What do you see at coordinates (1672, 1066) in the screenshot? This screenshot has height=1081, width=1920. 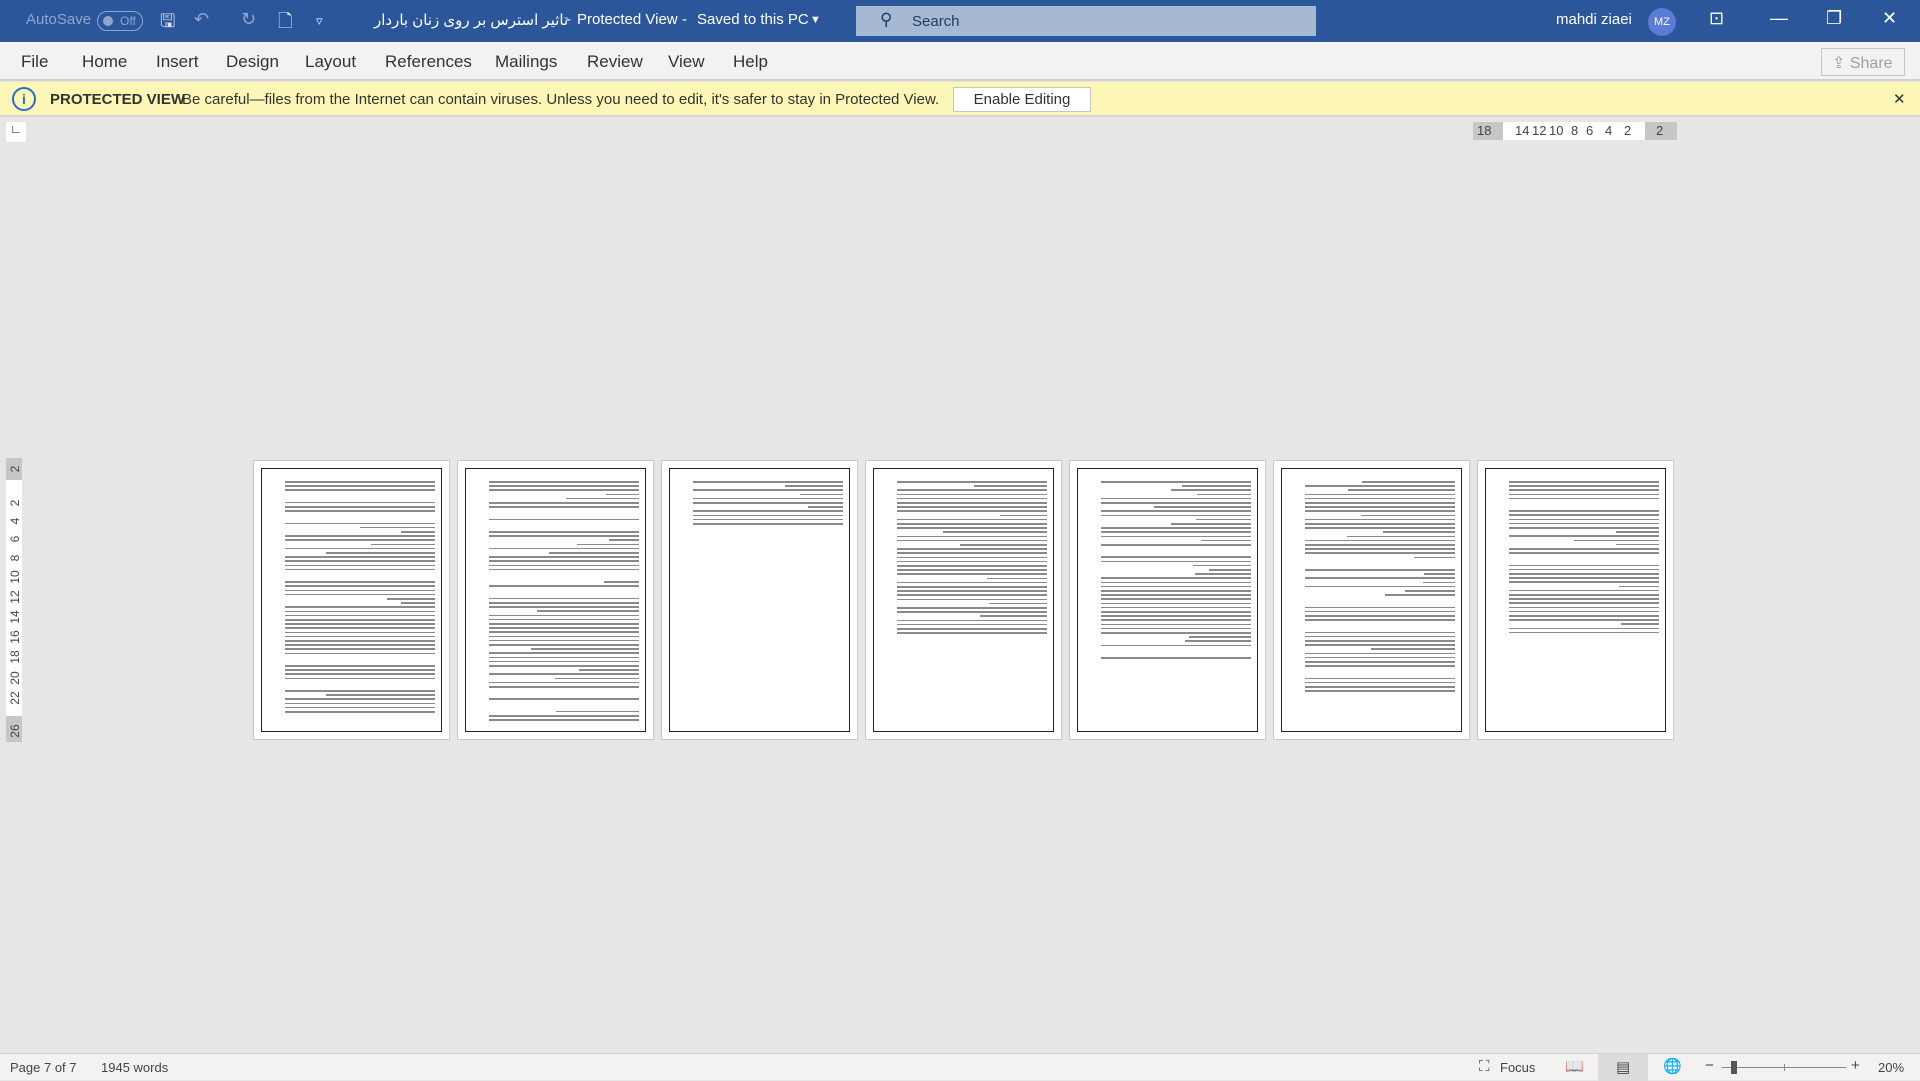 I see `web-layout-icon: 🌐` at bounding box center [1672, 1066].